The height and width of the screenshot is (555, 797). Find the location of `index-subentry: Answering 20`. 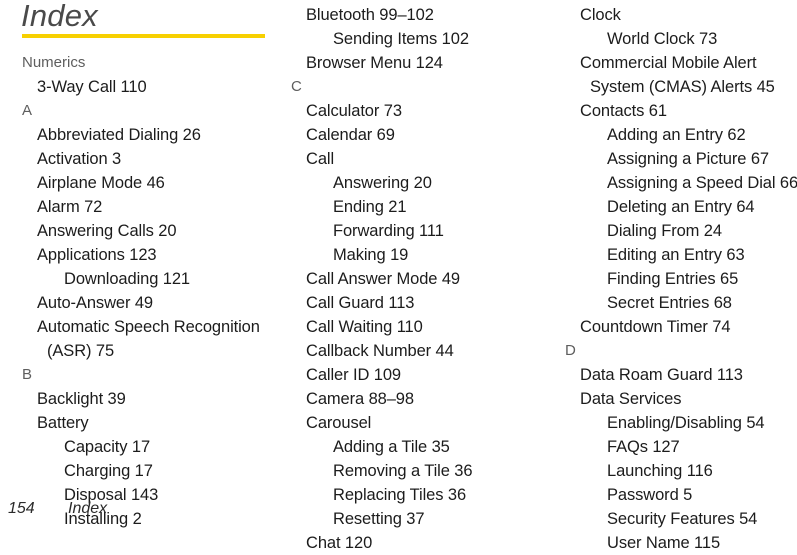

index-subentry: Answering 20 is located at coordinates (382, 183).